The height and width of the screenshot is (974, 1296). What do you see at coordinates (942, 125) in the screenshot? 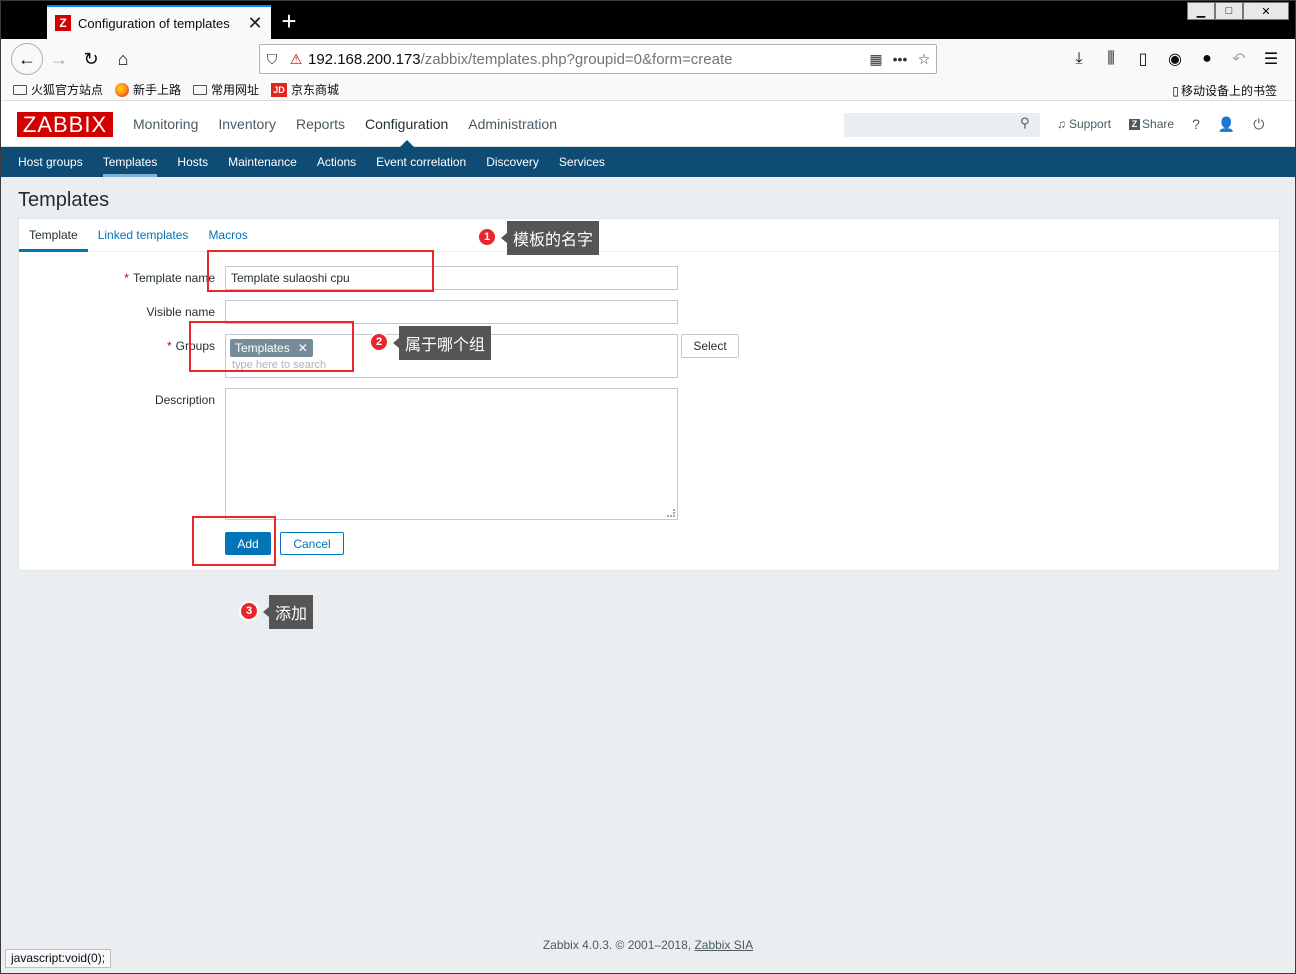
I see `global-search-input` at bounding box center [942, 125].